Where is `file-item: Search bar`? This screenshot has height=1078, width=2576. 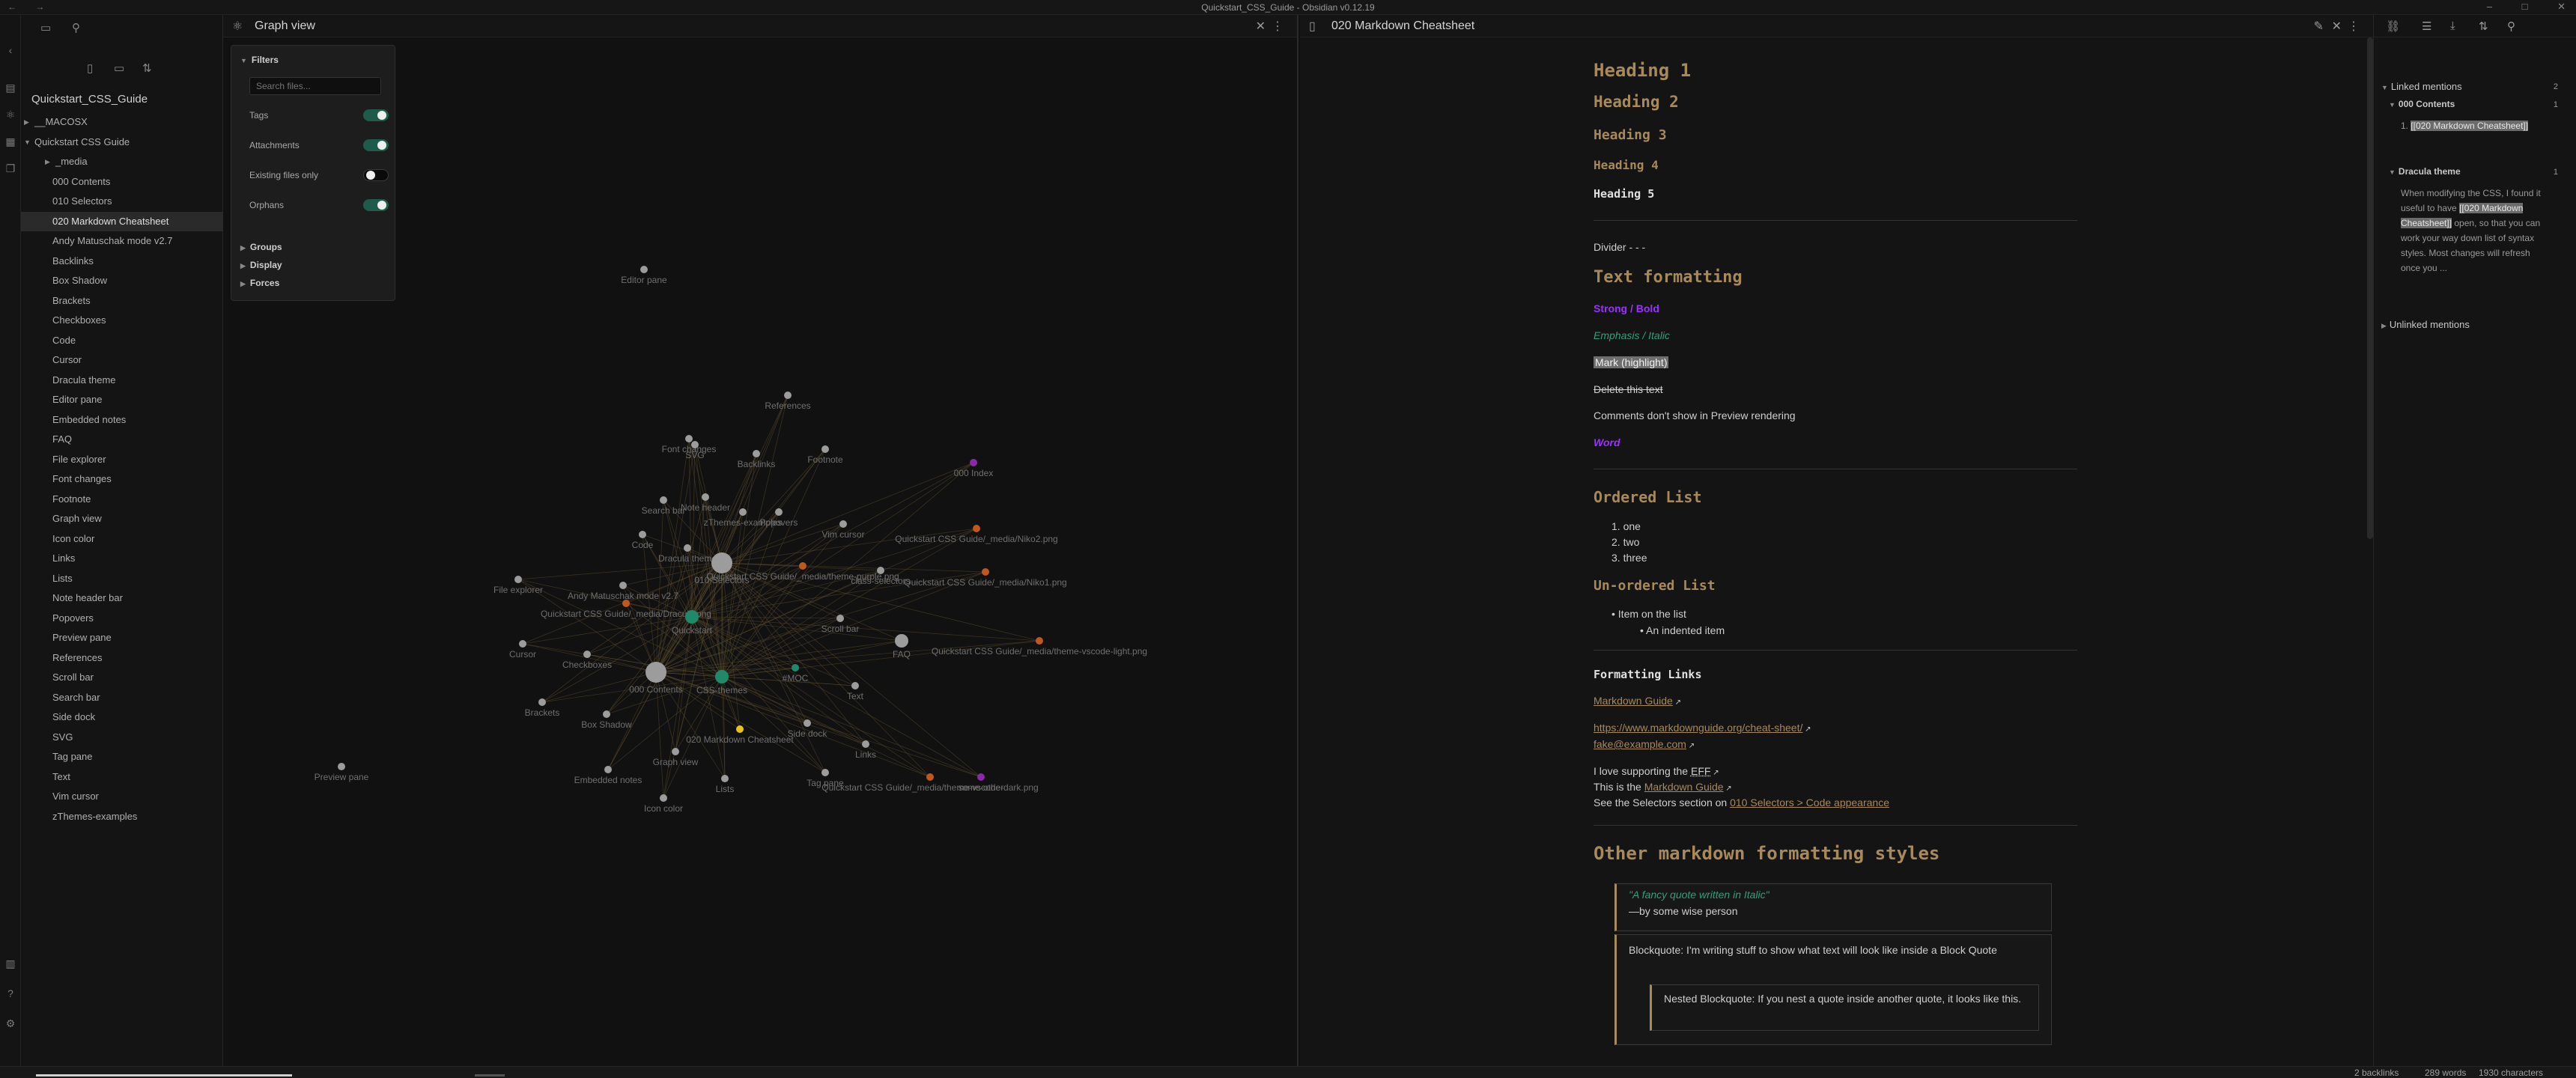
file-item: Search bar is located at coordinates (122, 698).